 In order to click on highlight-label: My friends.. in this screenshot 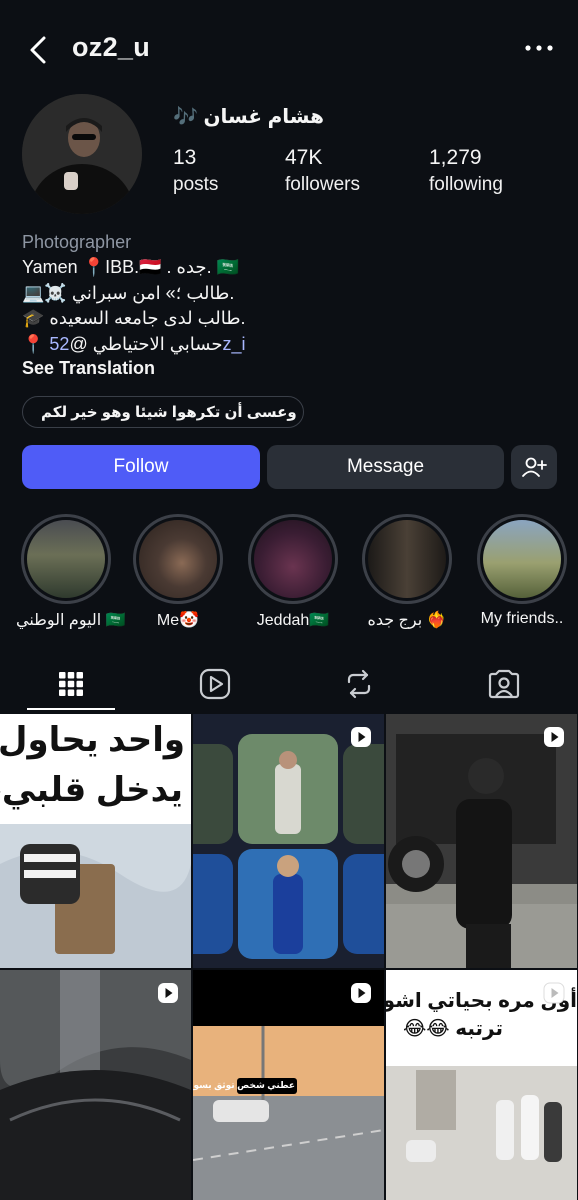, I will do `click(522, 618)`.